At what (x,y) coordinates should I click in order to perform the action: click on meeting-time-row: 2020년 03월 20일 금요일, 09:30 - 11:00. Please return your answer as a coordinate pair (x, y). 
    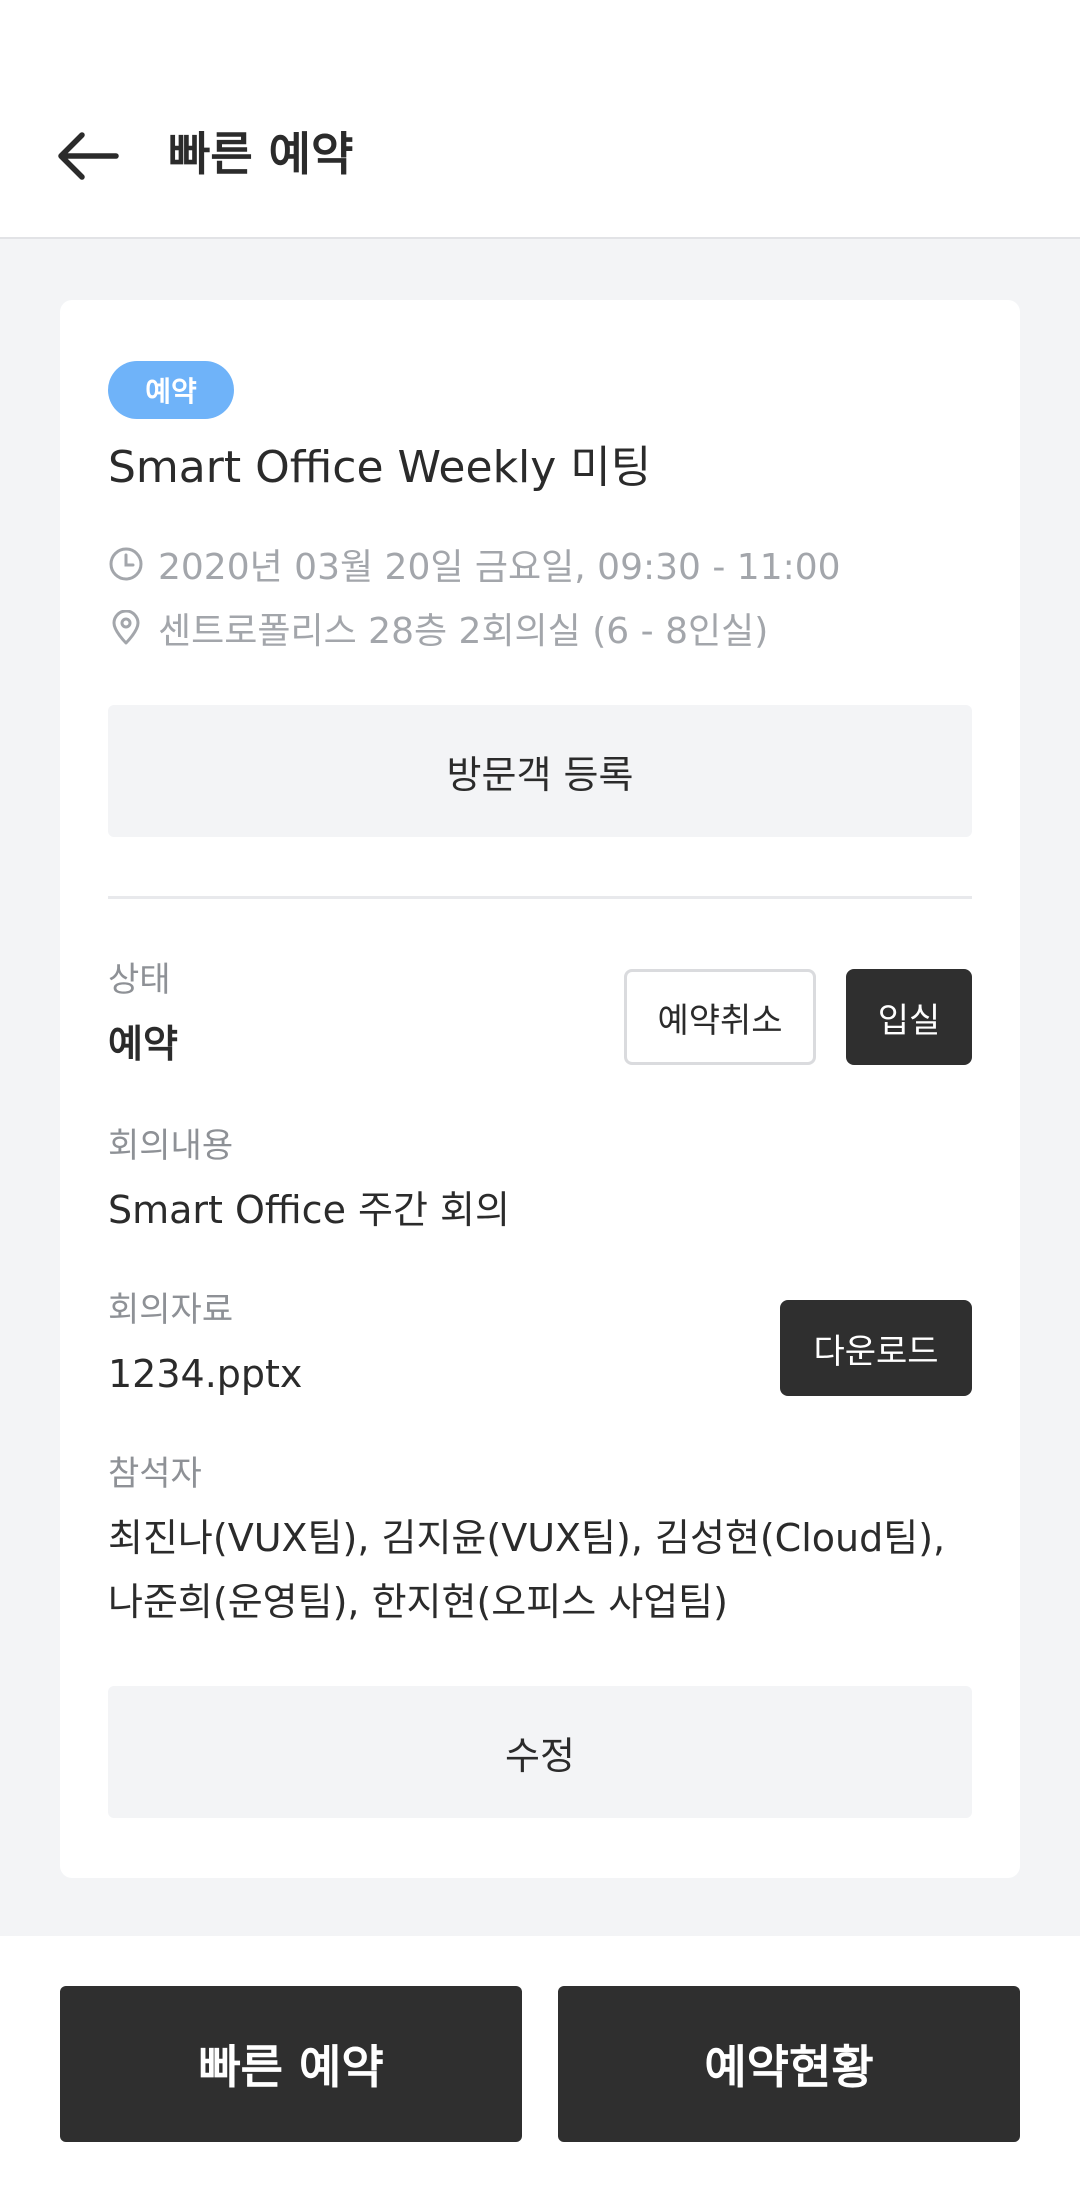
    Looking at the image, I should click on (474, 564).